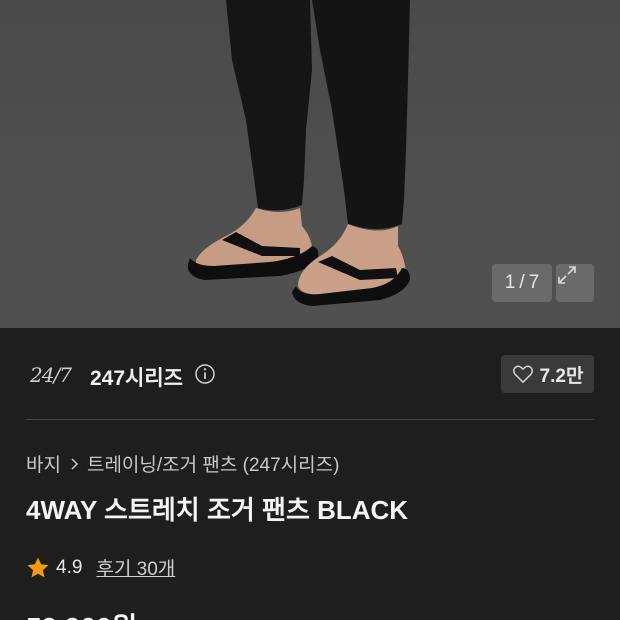 The image size is (620, 620). Describe the element at coordinates (69, 567) in the screenshot. I see `rating-value: 4.9` at that location.